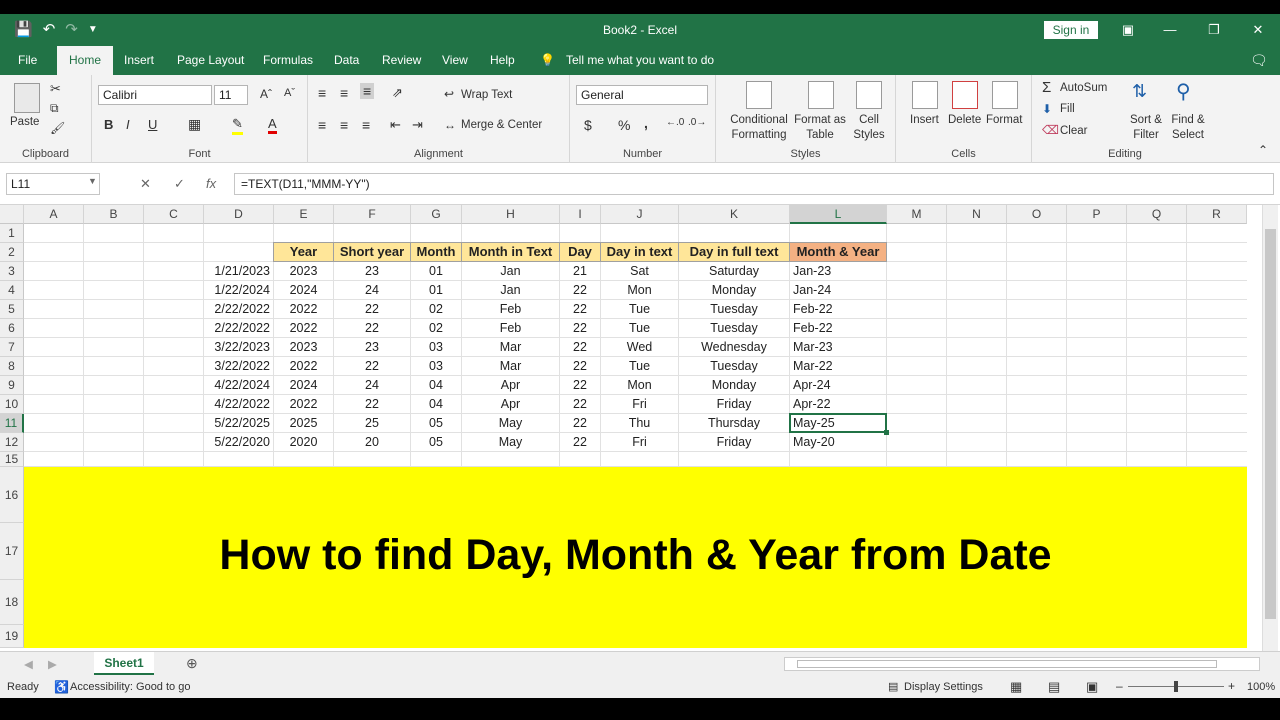 The height and width of the screenshot is (720, 1280). What do you see at coordinates (288, 60) in the screenshot?
I see `tab-formulas: Formulas` at bounding box center [288, 60].